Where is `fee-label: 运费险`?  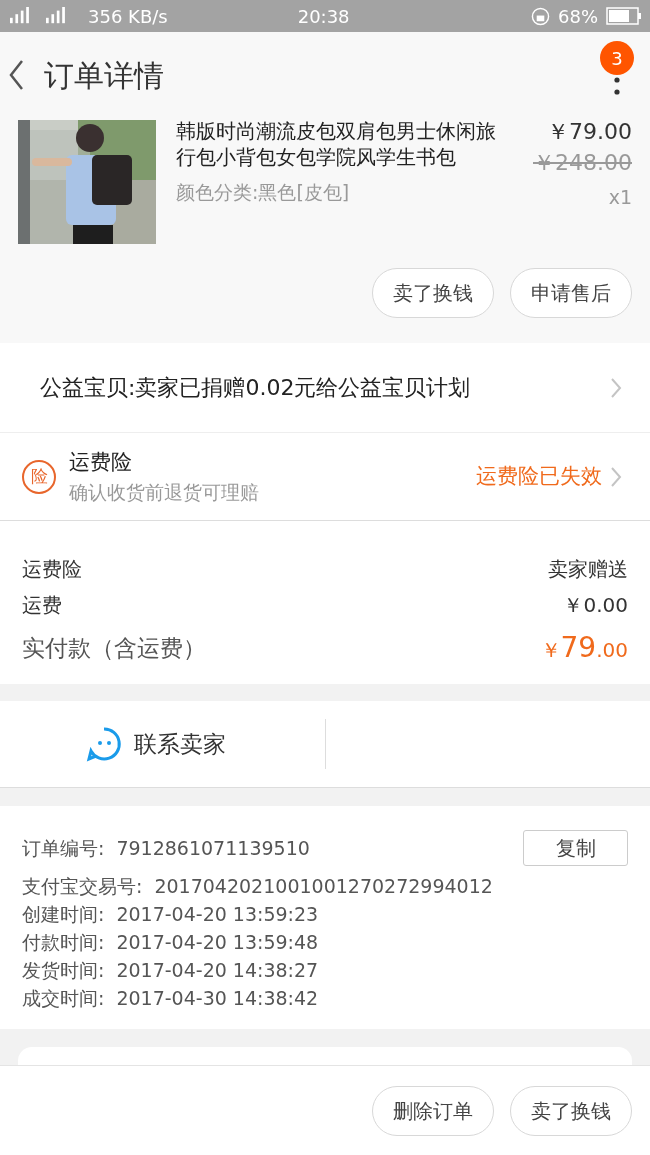
fee-label: 运费险 is located at coordinates (52, 569).